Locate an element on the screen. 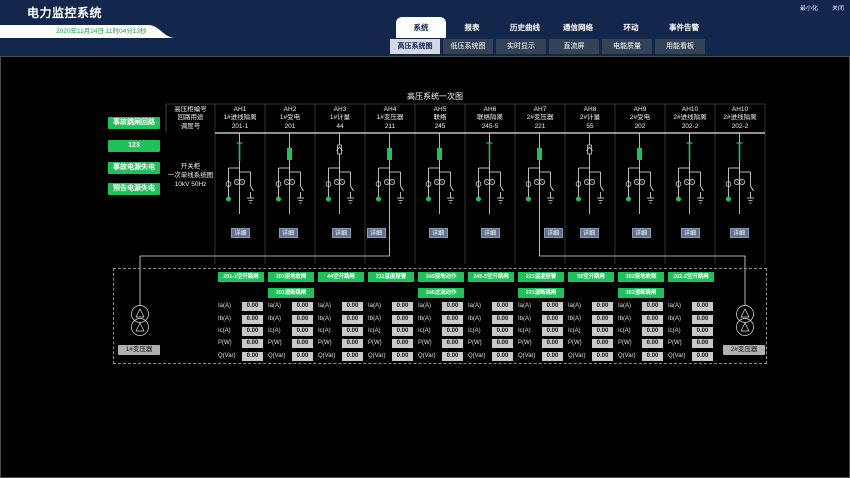  cabinet-3-measure-label: P(W) is located at coordinates (325, 343).